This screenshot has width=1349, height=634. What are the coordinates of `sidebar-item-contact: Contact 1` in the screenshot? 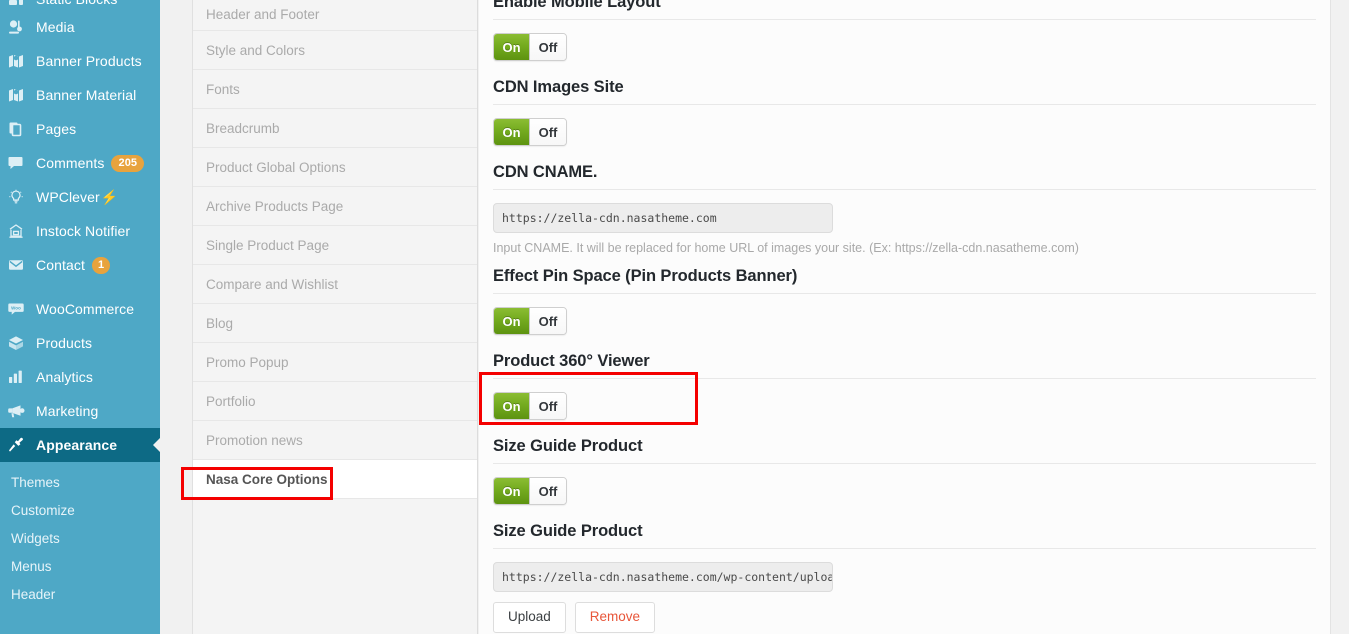 It's located at (80, 265).